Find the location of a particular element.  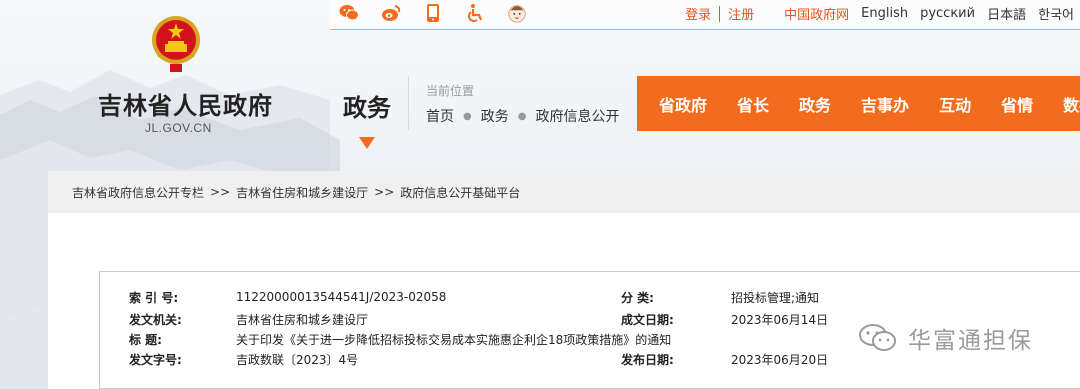

lang-english: English is located at coordinates (884, 13).